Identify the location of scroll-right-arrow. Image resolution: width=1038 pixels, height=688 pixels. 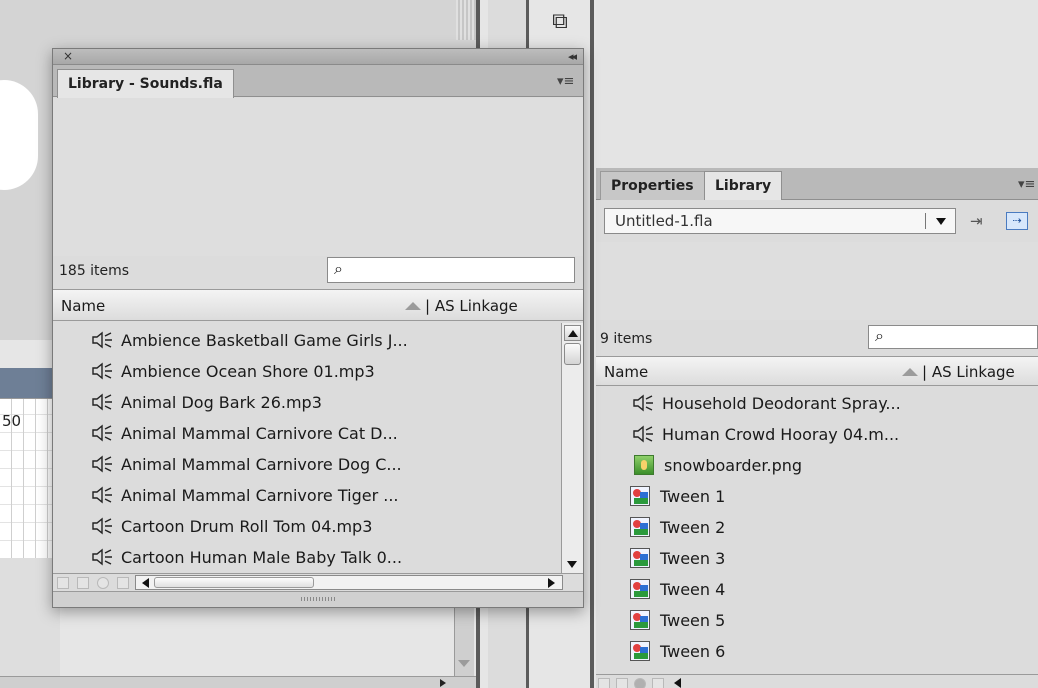
(551, 583).